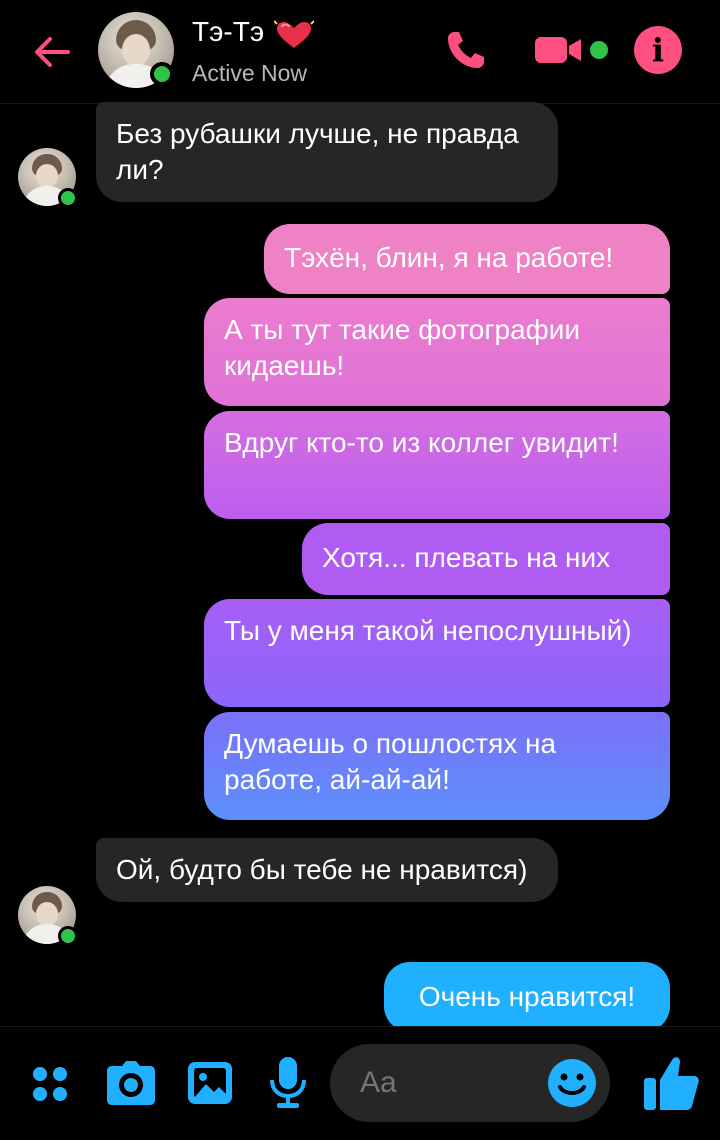 The height and width of the screenshot is (1140, 720). Describe the element at coordinates (486, 559) in the screenshot. I see `outgoing-message: Хотя... плевать на них` at that location.